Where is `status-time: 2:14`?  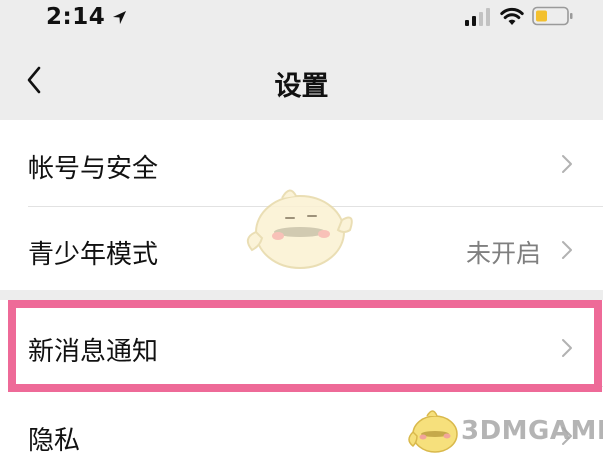 status-time: 2:14 is located at coordinates (86, 17).